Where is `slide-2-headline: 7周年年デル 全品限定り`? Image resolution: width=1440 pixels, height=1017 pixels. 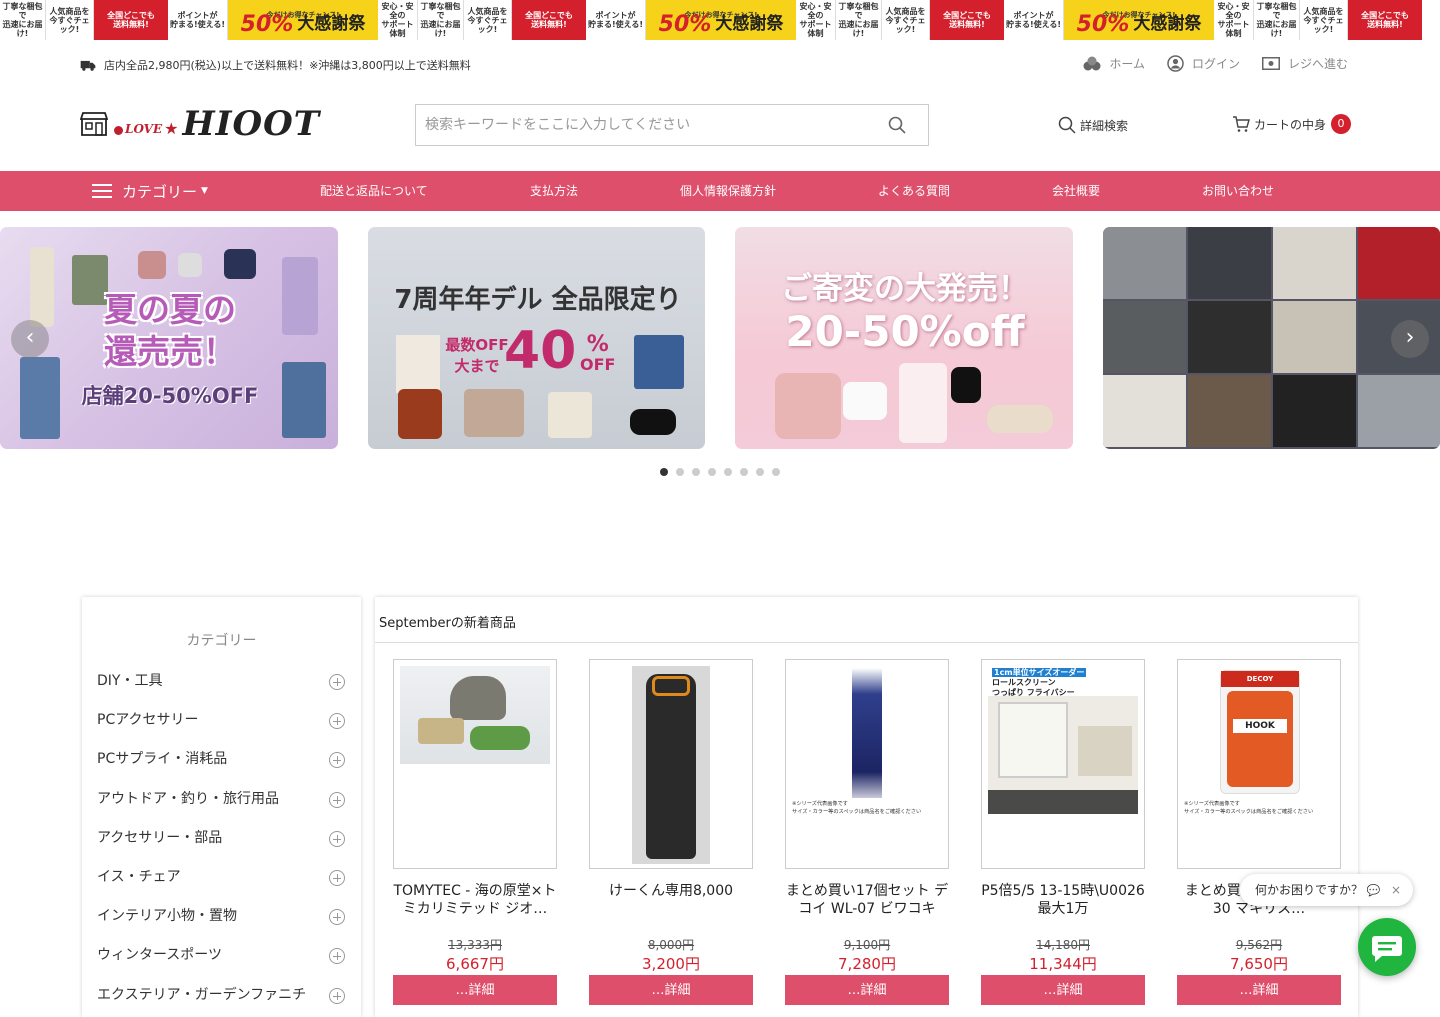
slide-2-headline: 7周年年デル 全品限定り is located at coordinates (538, 300).